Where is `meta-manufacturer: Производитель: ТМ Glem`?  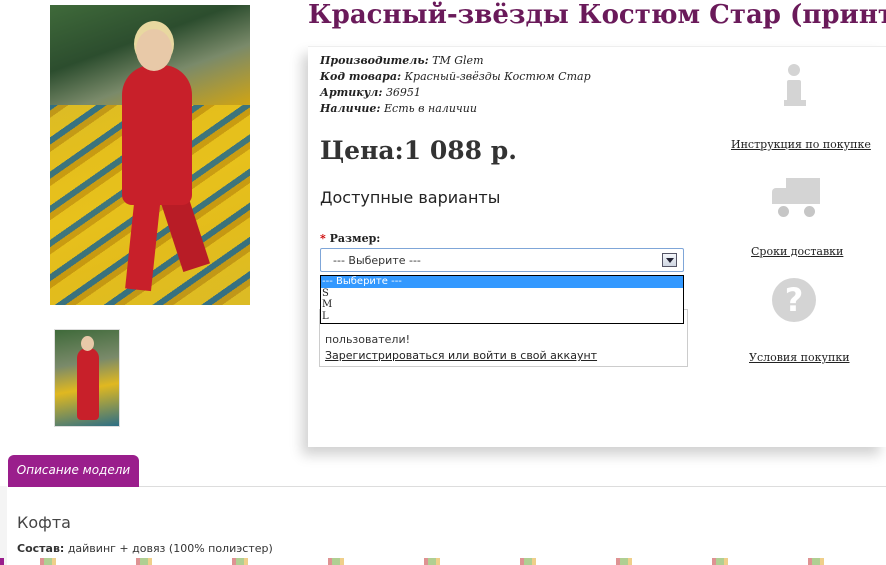
meta-manufacturer: Производитель: ТМ Glem is located at coordinates (402, 60).